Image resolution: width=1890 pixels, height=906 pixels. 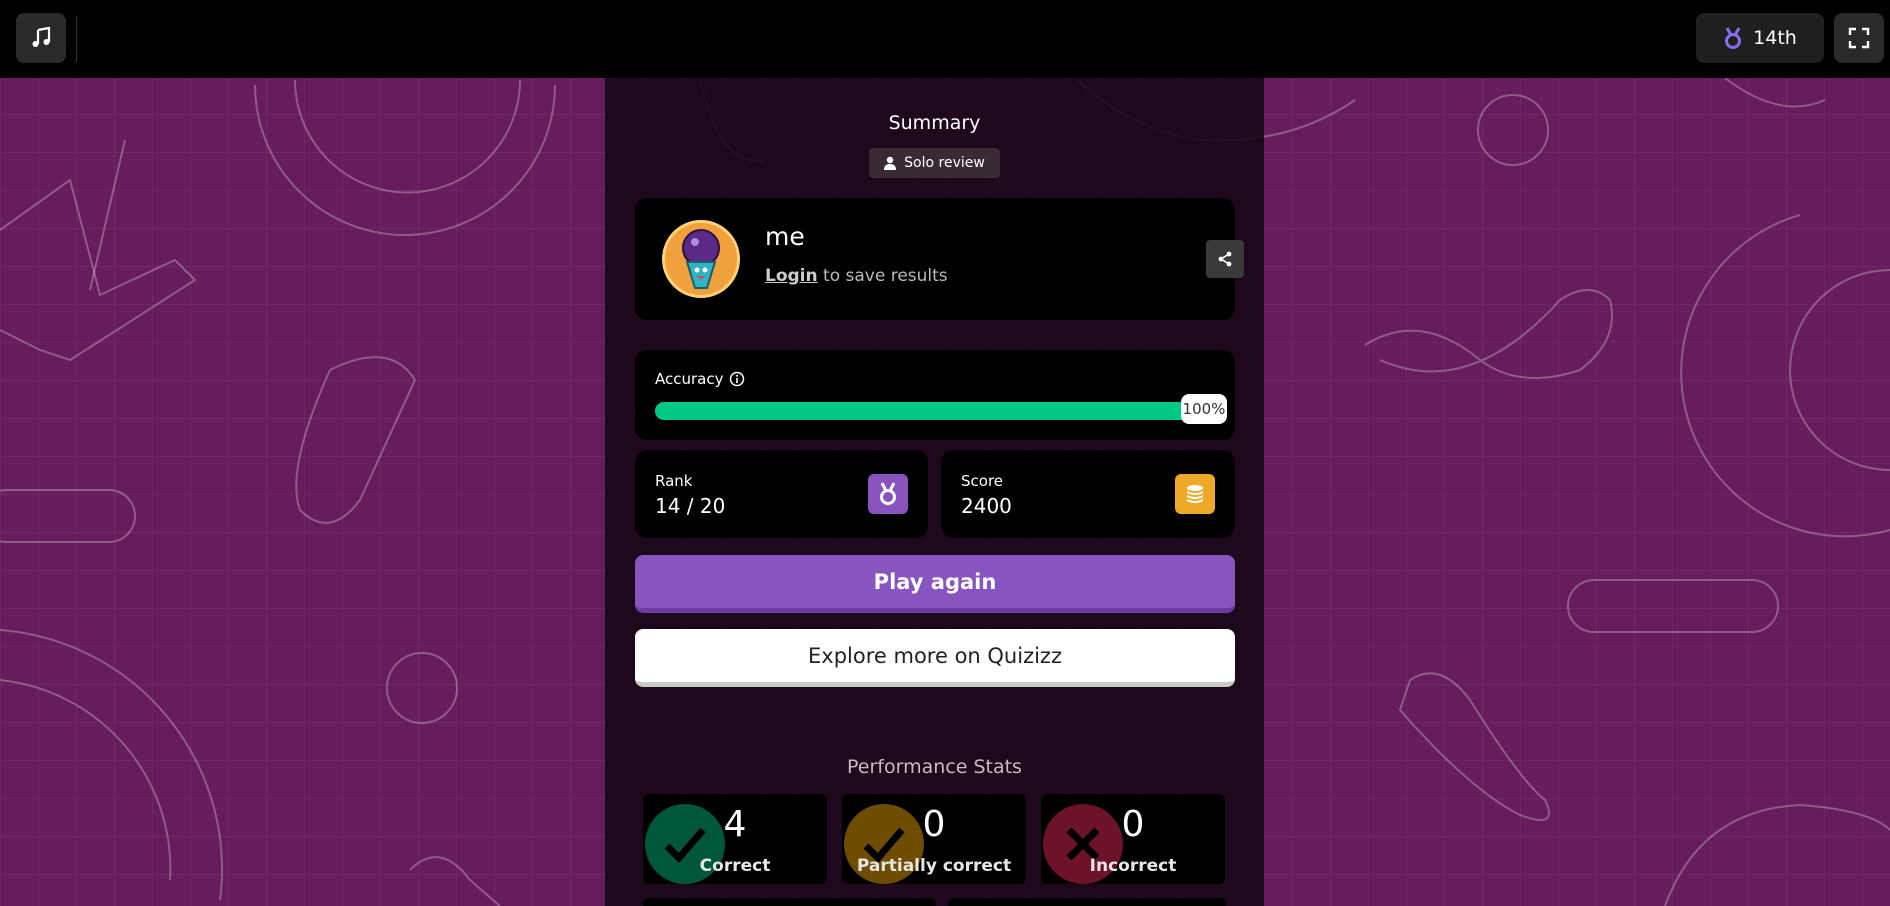 What do you see at coordinates (882, 276) in the screenshot?
I see `login-prompt-text: to save results` at bounding box center [882, 276].